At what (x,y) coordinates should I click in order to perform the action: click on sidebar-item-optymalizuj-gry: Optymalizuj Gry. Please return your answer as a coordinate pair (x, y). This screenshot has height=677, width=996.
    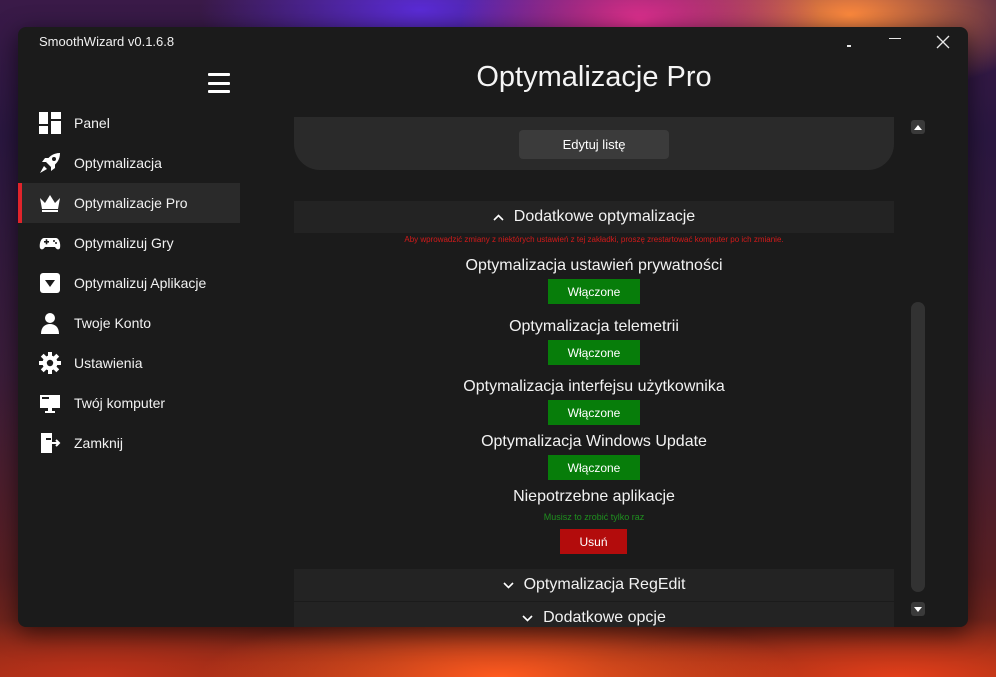
    Looking at the image, I should click on (129, 243).